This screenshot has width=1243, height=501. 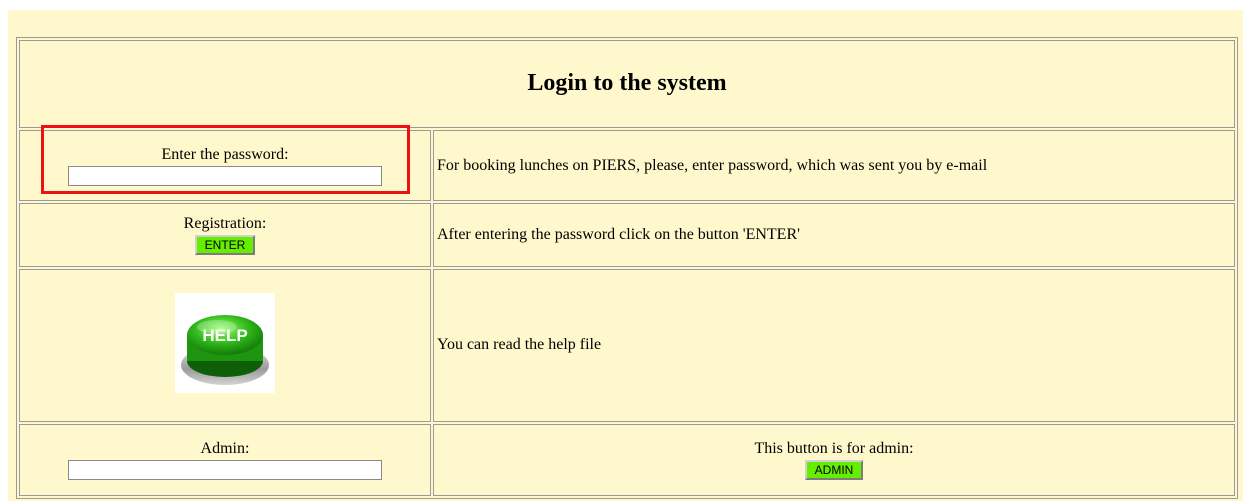 I want to click on admin-row: Admin: This button is for admin: ADMIN, so click(x=627, y=459).